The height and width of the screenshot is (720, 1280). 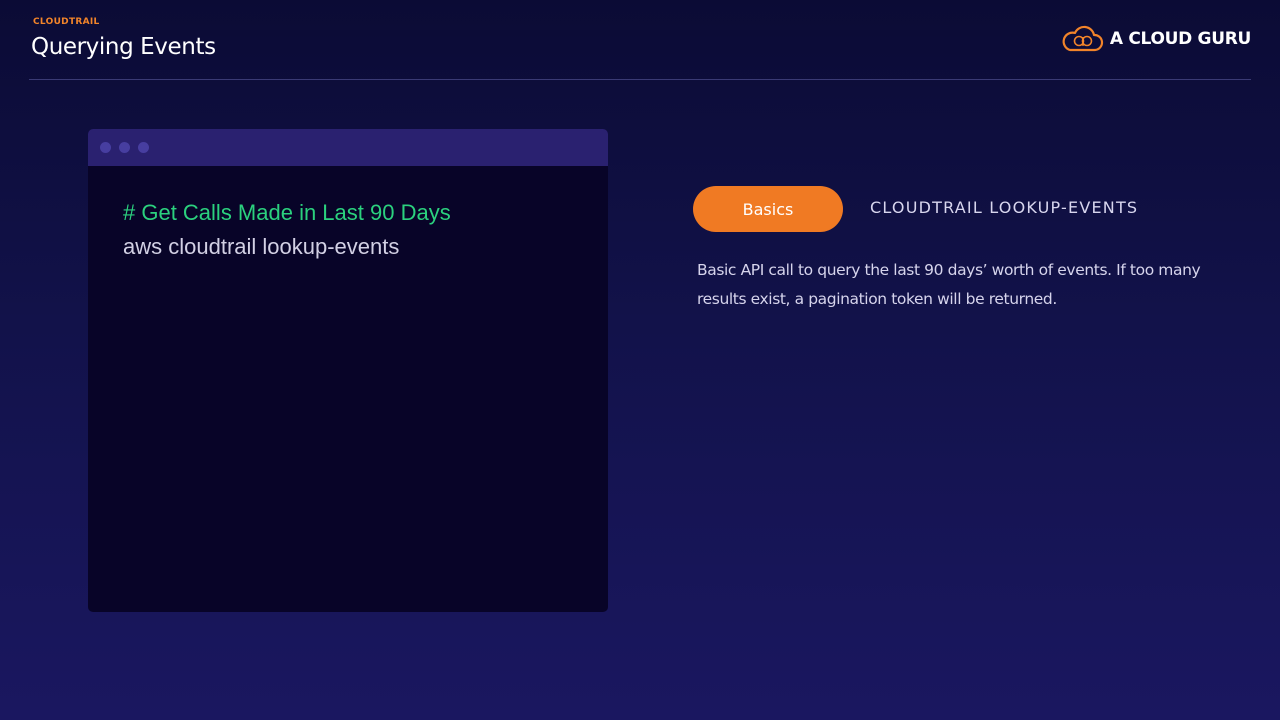 I want to click on section-eyebrow: CLOUDTRAIL, so click(x=66, y=22).